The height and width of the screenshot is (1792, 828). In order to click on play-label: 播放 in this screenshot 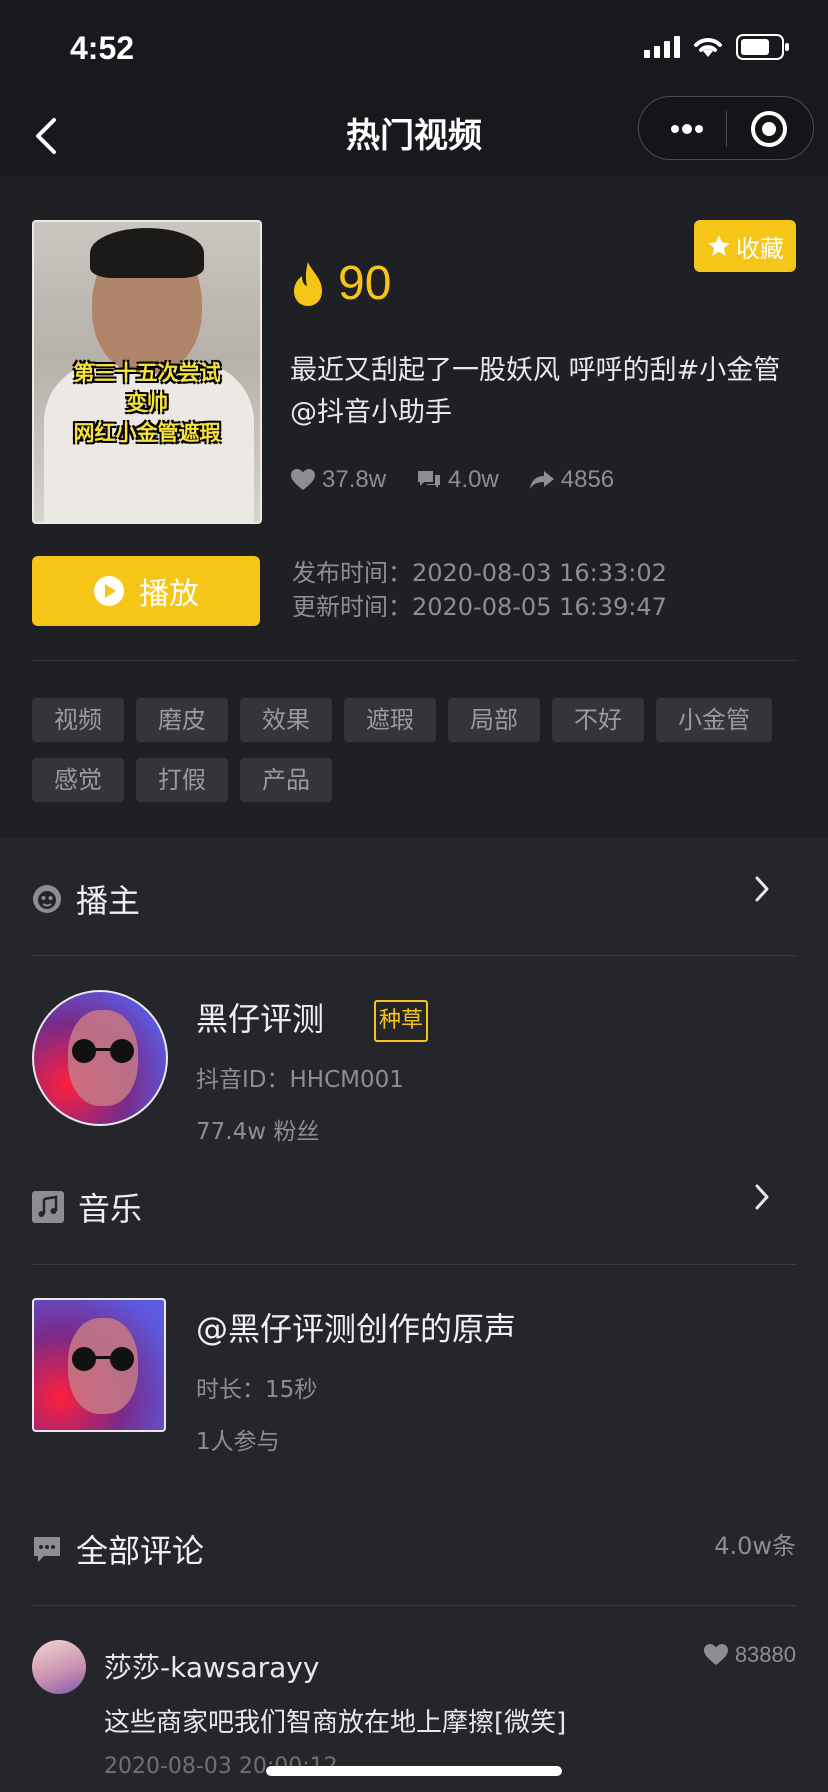, I will do `click(169, 594)`.